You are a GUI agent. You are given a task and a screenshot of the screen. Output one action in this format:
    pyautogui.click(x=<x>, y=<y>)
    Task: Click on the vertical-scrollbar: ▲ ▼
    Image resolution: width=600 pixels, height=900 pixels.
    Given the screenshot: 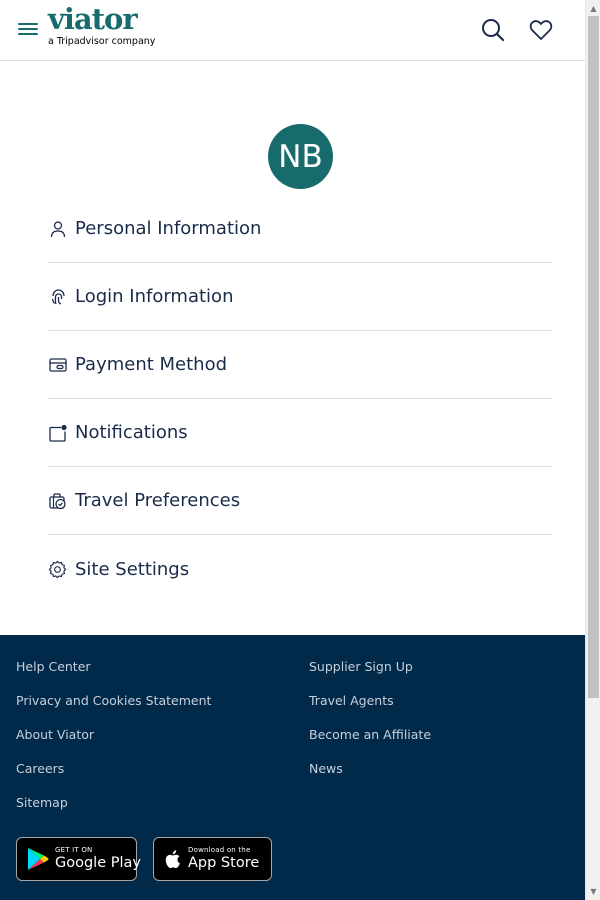 What is the action you would take?
    pyautogui.click(x=592, y=450)
    